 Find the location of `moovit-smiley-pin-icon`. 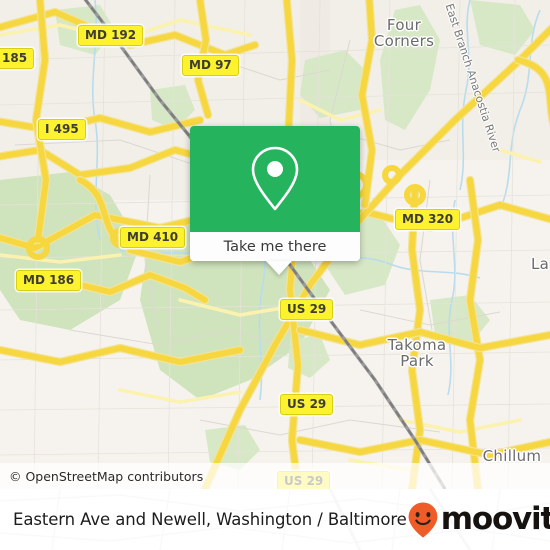

moovit-smiley-pin-icon is located at coordinates (423, 520).